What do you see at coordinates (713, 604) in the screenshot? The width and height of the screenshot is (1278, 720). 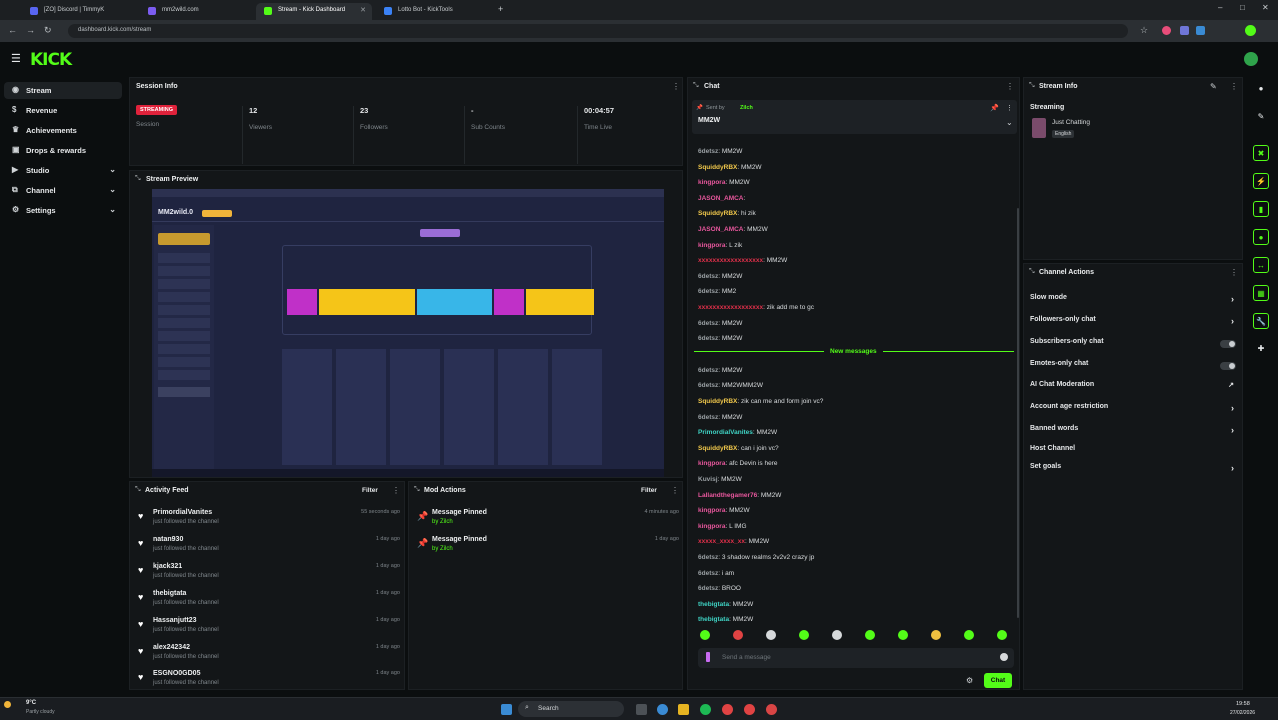 I see `chat-username: thebigtata` at bounding box center [713, 604].